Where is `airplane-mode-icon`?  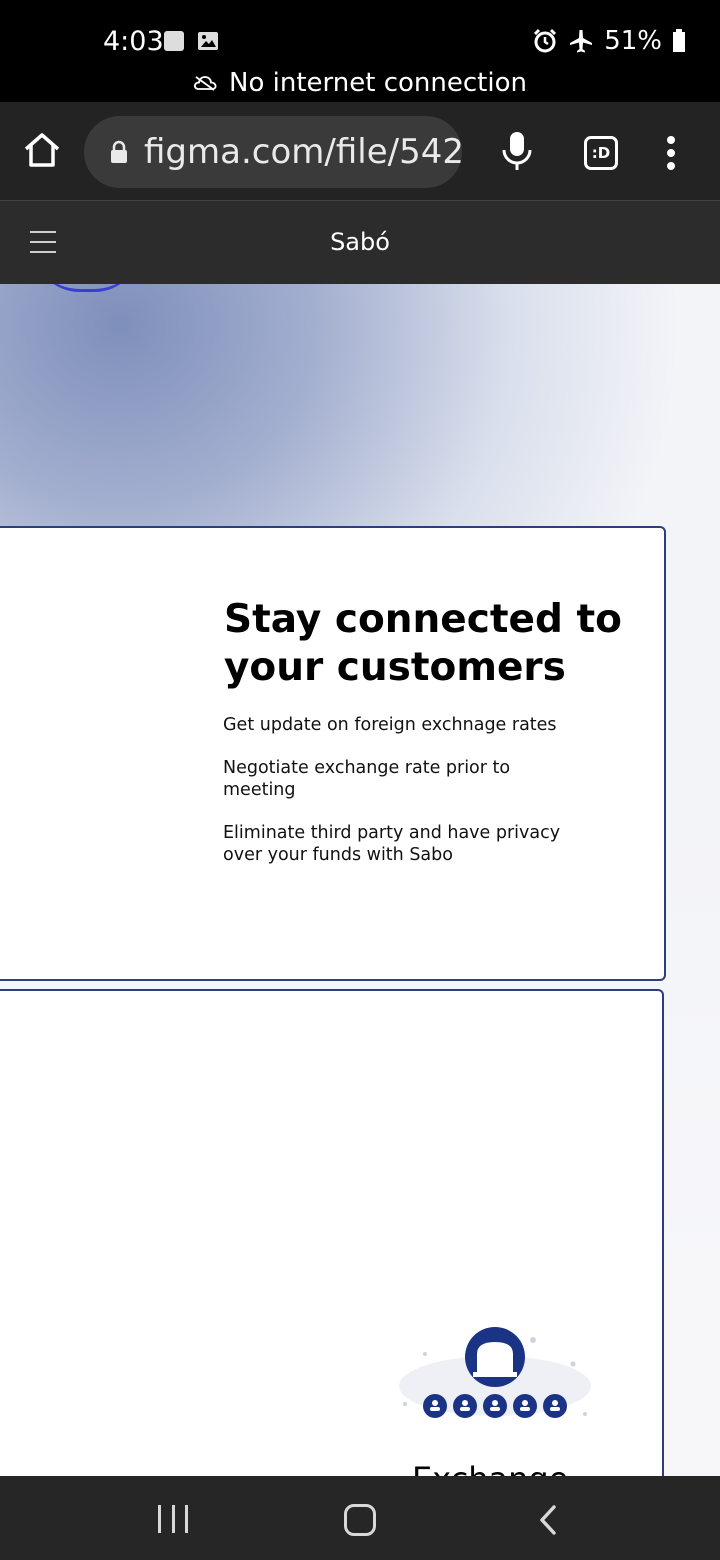 airplane-mode-icon is located at coordinates (581, 41).